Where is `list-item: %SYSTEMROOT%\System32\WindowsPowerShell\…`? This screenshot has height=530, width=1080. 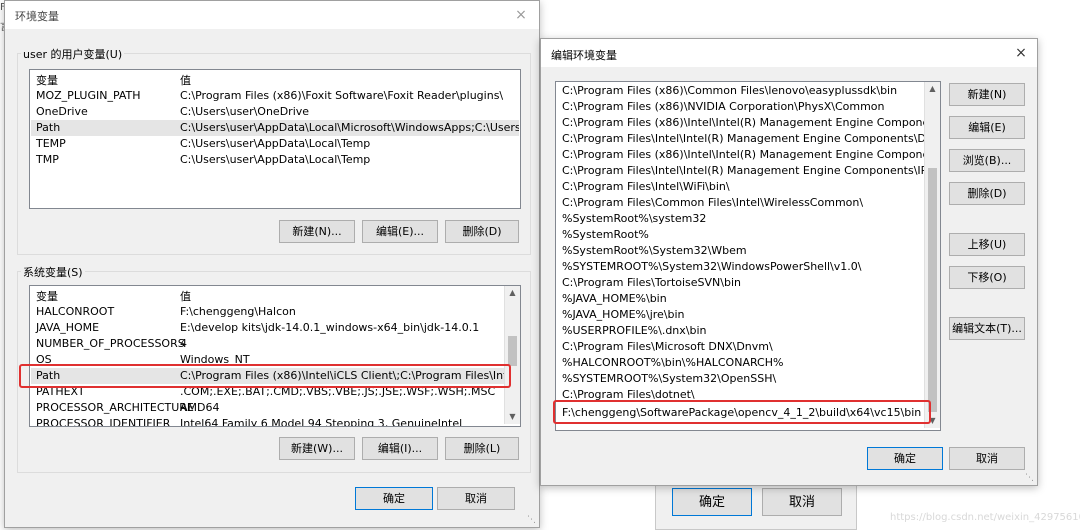
list-item: %SYSTEMROOT%\System32\WindowsPowerShell\… is located at coordinates (741, 267).